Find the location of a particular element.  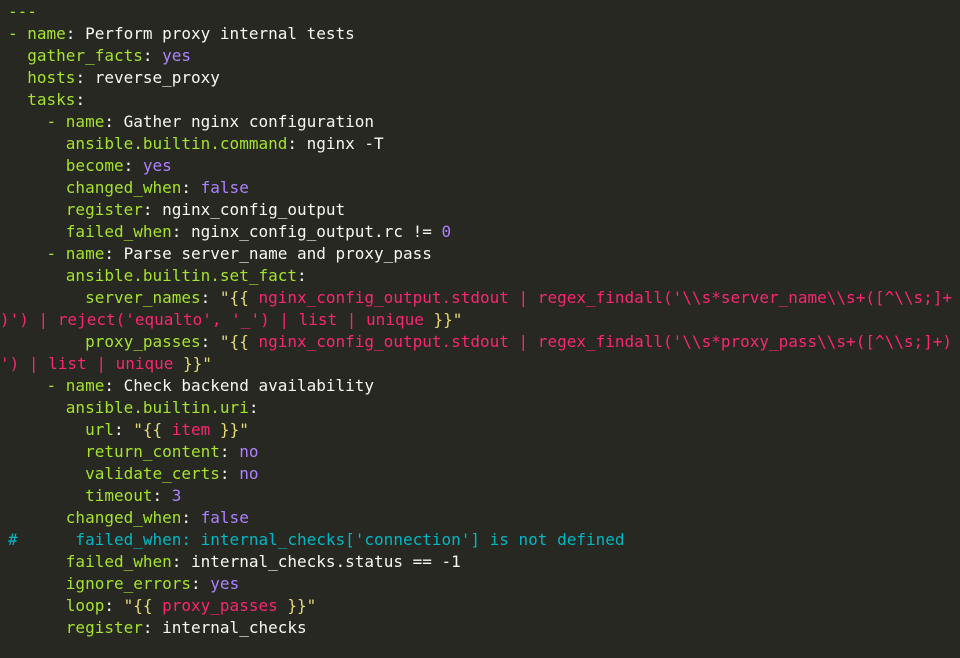

code-line: ansible.builtin.uri: is located at coordinates (480, 408).